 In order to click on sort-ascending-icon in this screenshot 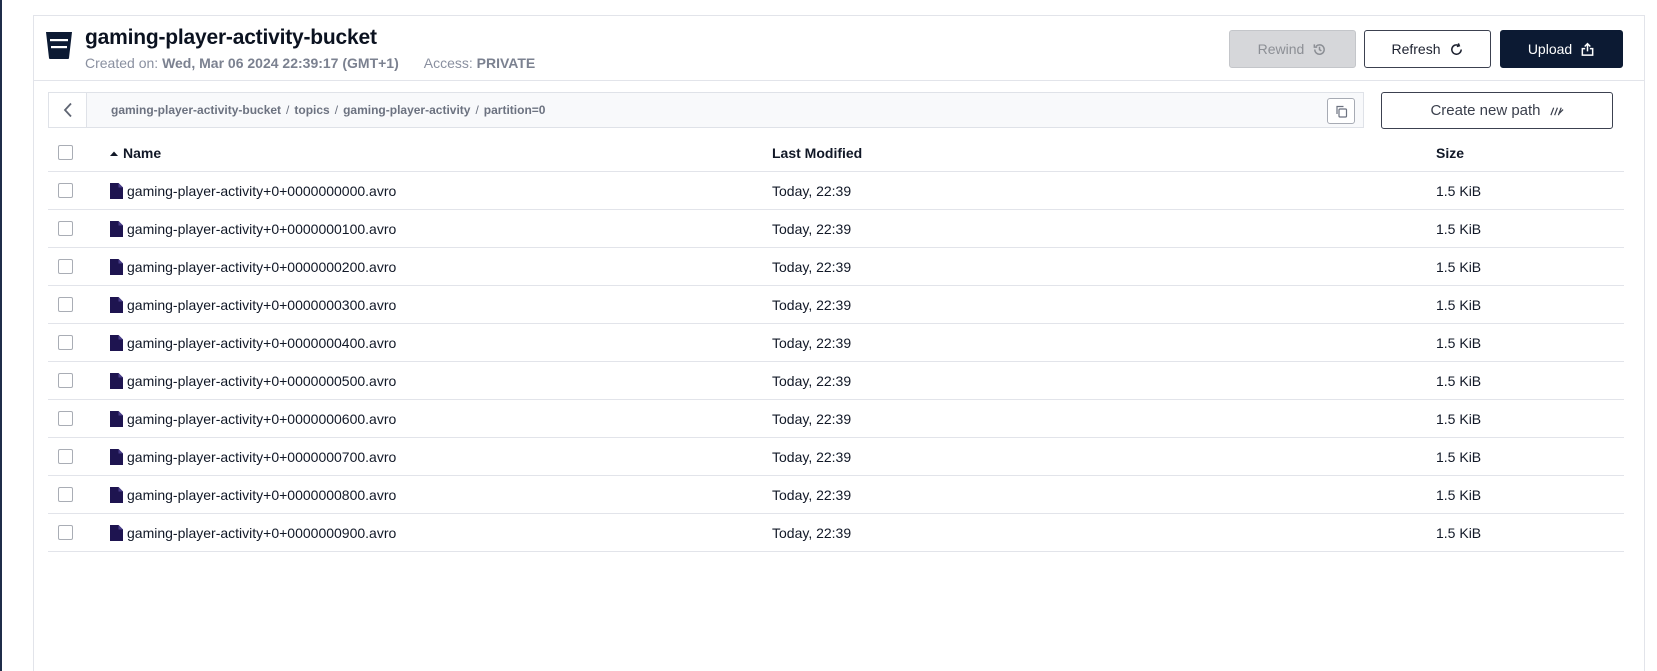, I will do `click(114, 153)`.